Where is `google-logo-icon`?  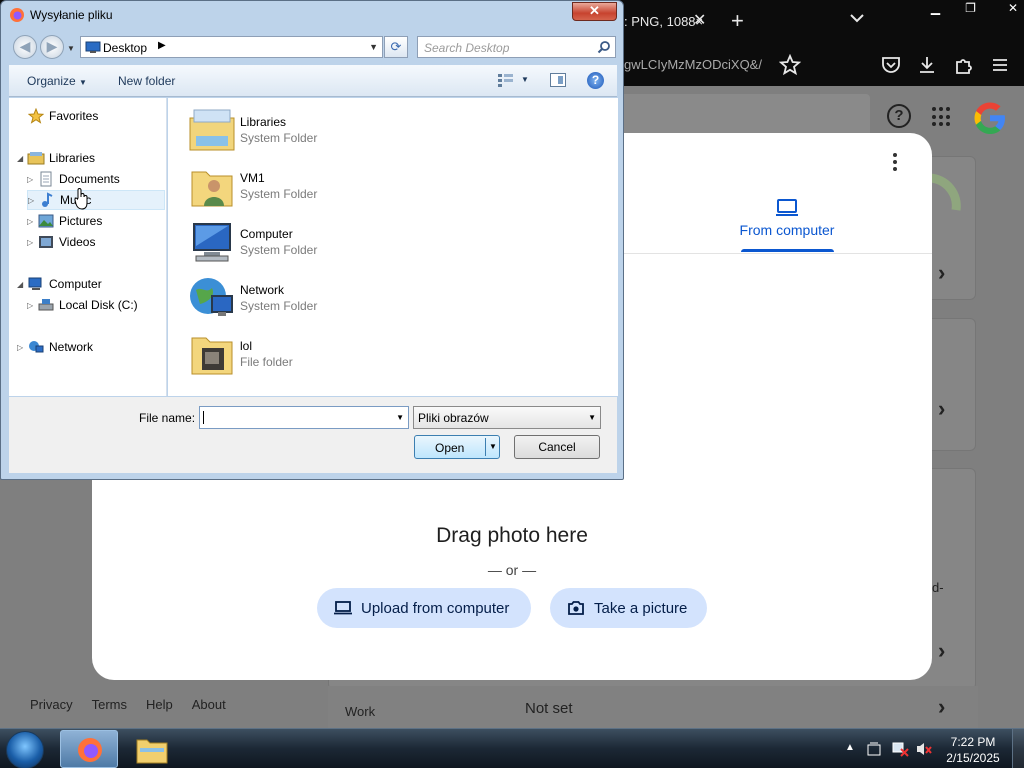 google-logo-icon is located at coordinates (990, 118).